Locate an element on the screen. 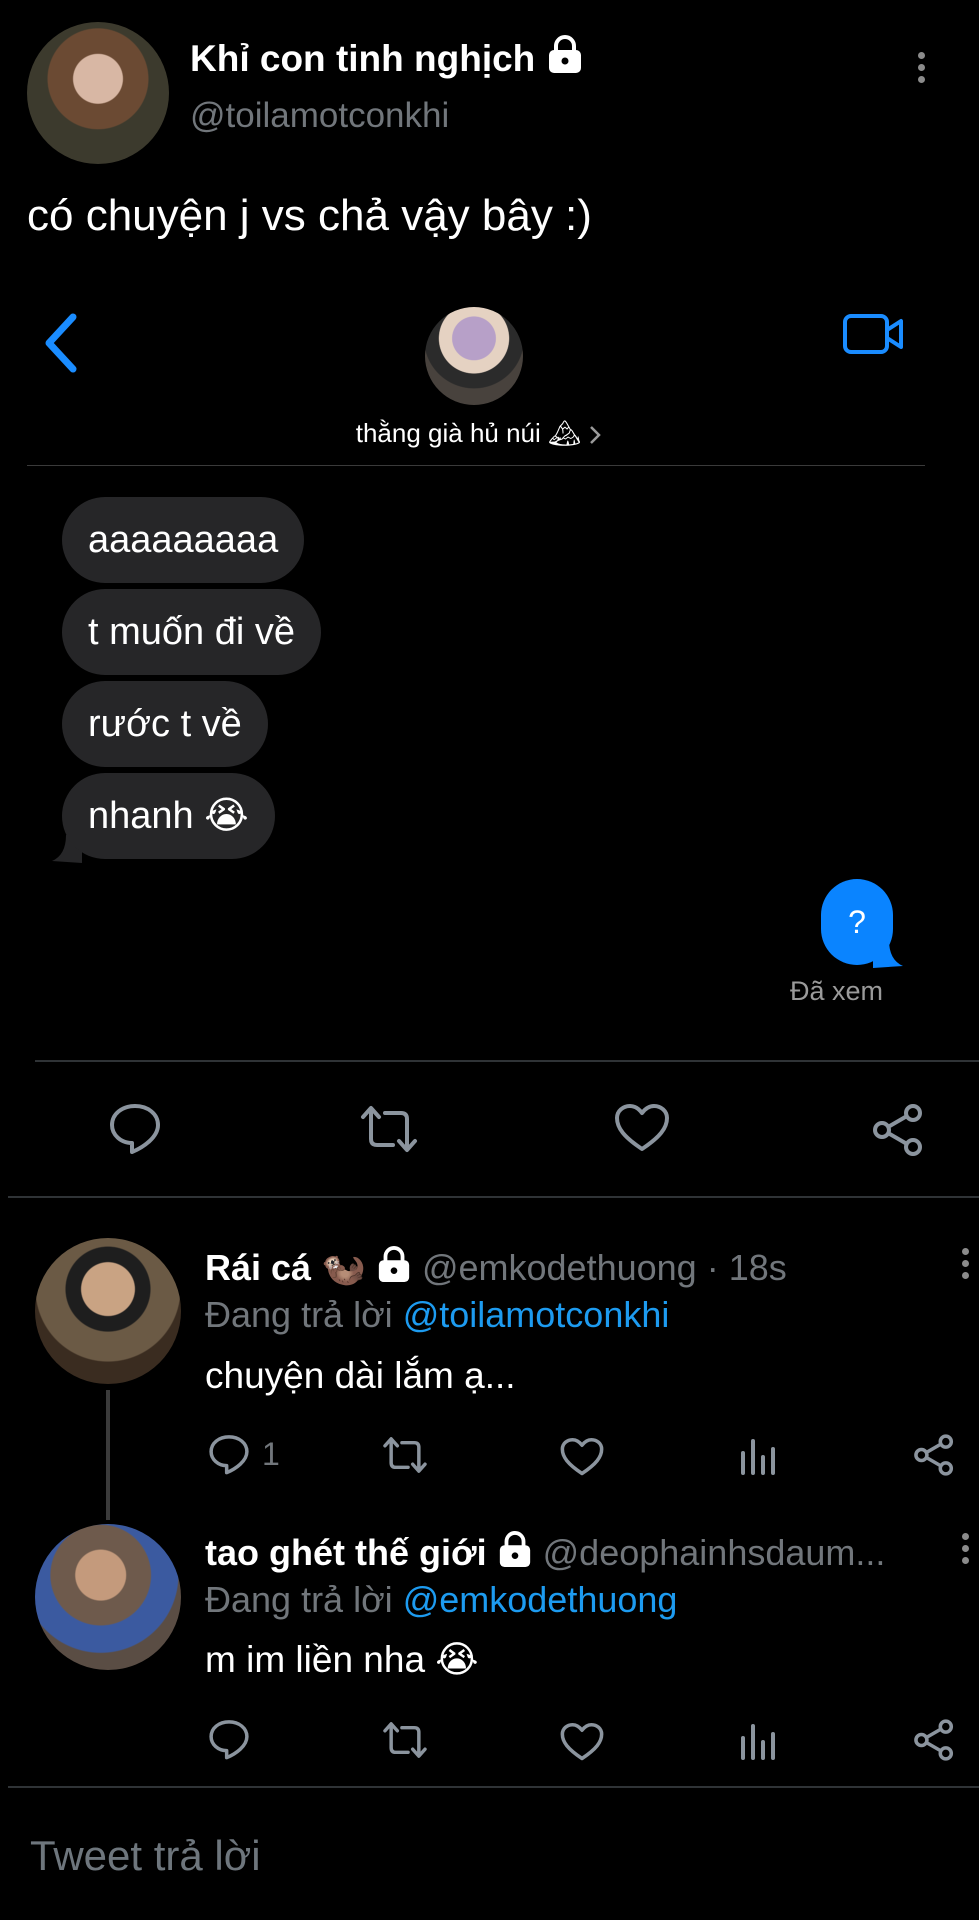 This screenshot has width=979, height=1920. screenshot-header-divider is located at coordinates (476, 465).